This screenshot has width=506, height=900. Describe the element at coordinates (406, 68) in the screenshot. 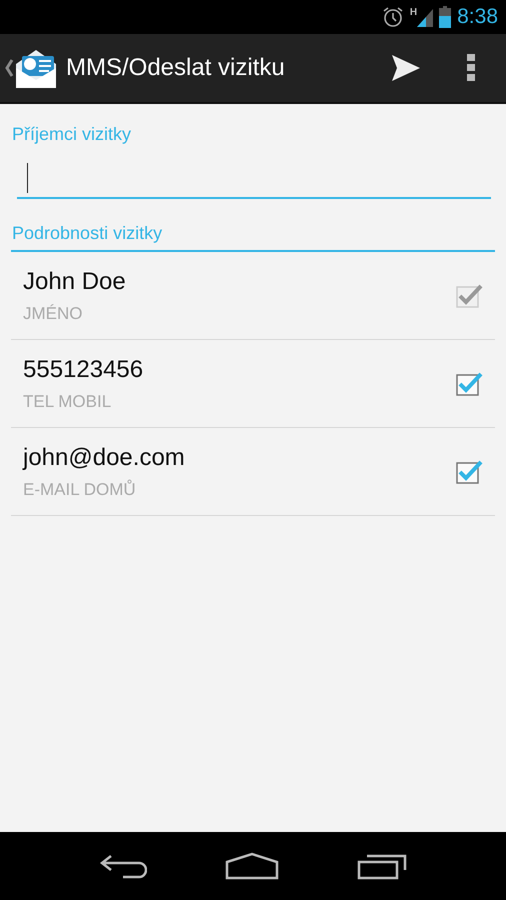

I see `send-icon` at that location.